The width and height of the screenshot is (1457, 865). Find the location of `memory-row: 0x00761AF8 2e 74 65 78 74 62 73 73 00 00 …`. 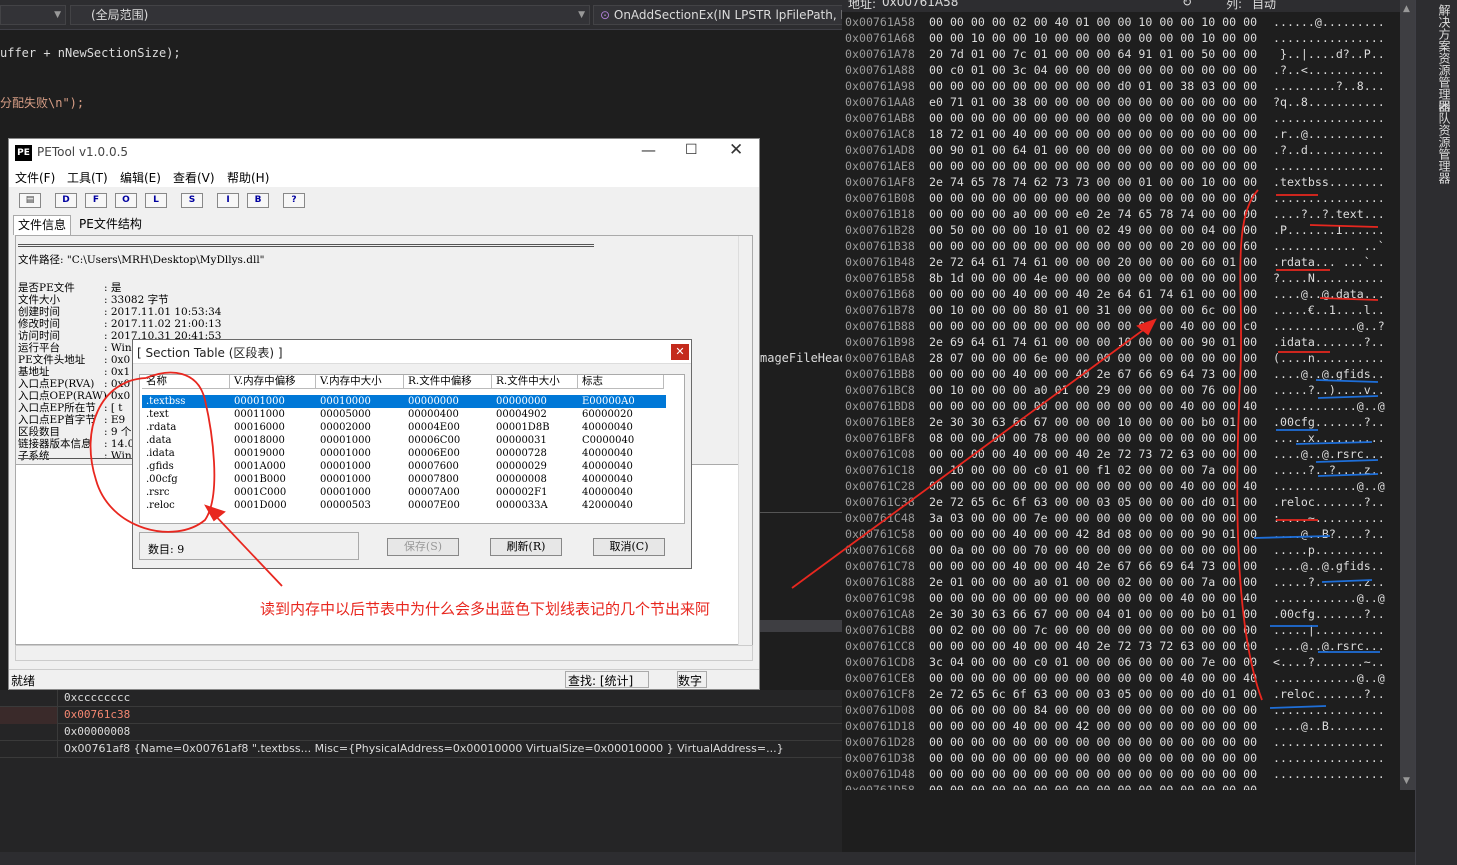

memory-row: 0x00761AF8 2e 74 65 78 74 62 73 73 00 00 … is located at coordinates (1115, 182).